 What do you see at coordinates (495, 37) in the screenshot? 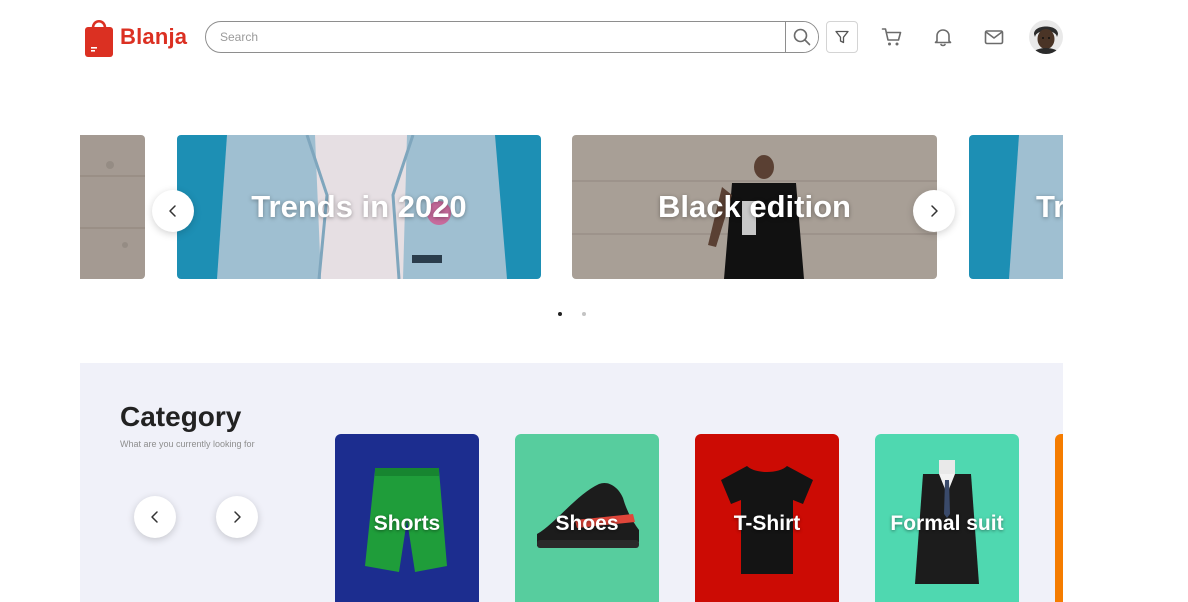
I see `search-input` at bounding box center [495, 37].